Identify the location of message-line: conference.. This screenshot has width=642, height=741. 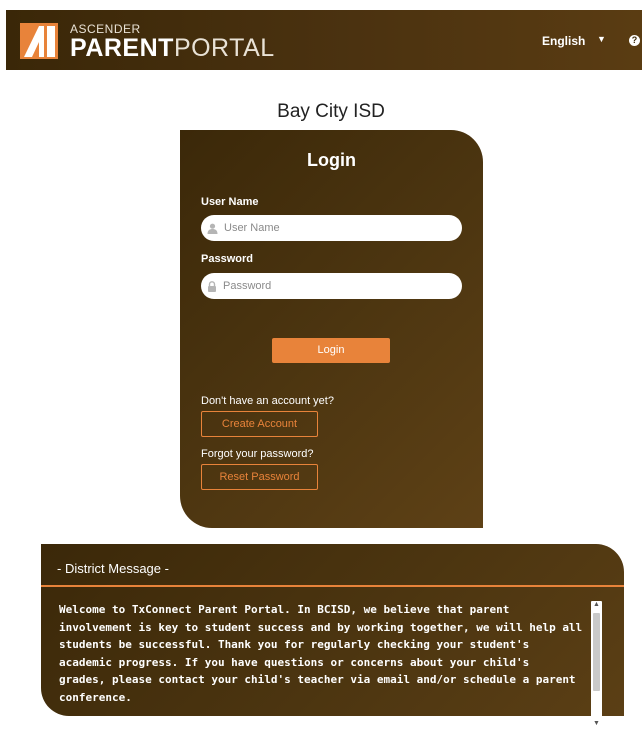
(95, 697).